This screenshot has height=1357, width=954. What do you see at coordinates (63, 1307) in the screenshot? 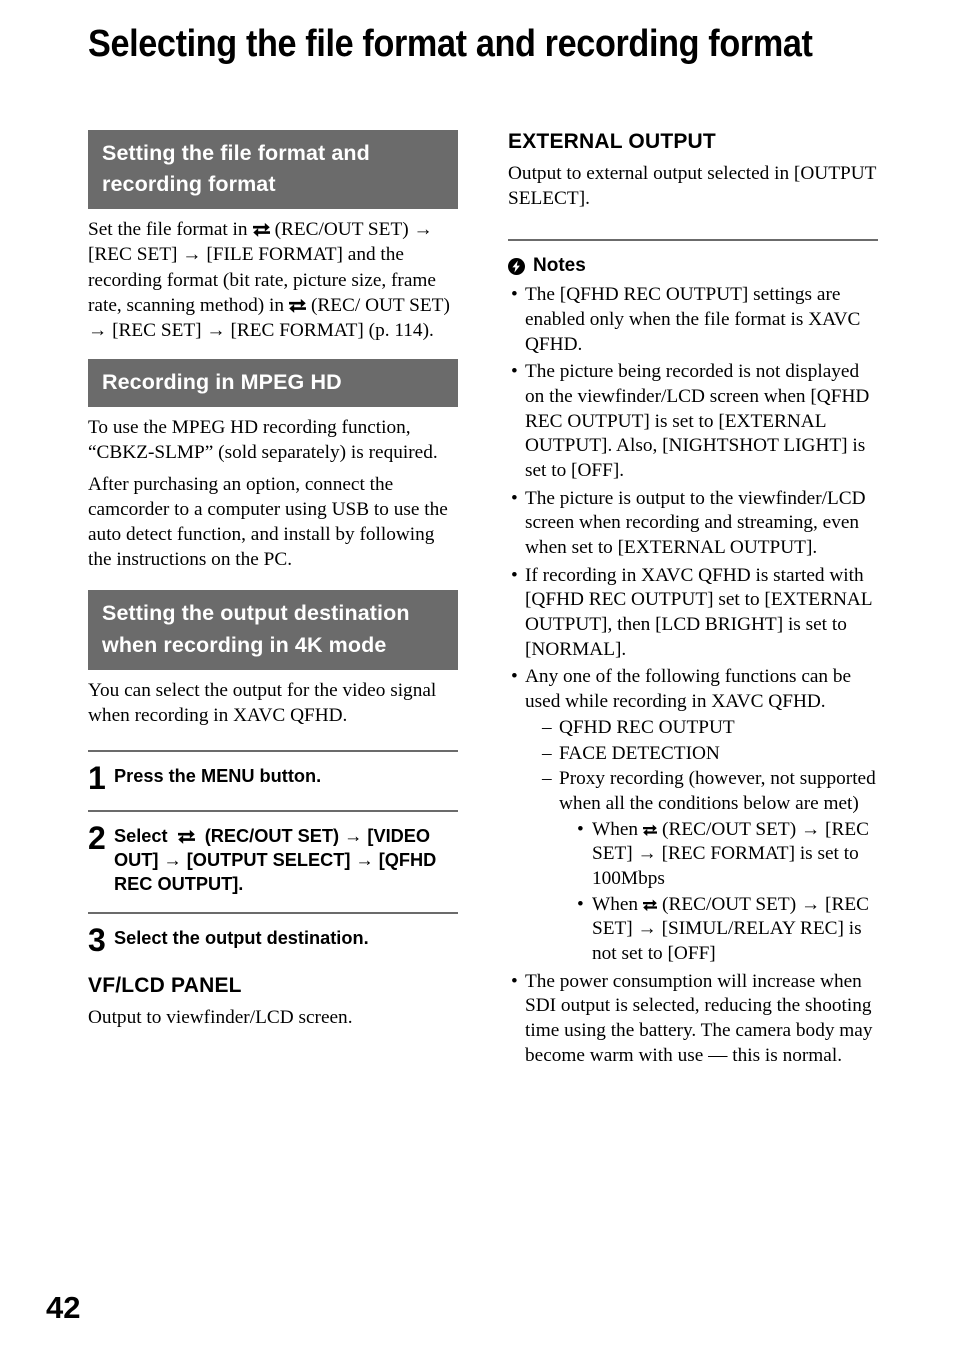
I see `page-number: 42` at bounding box center [63, 1307].